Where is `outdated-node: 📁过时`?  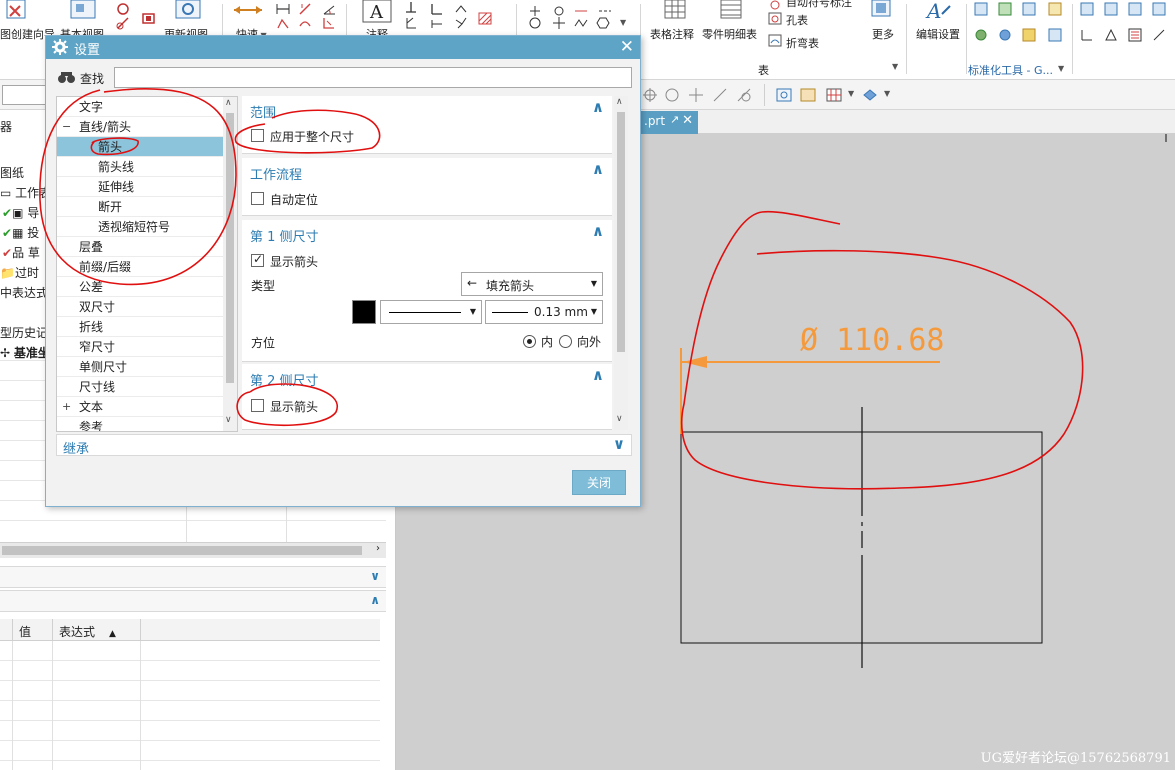
outdated-node: 📁过时 is located at coordinates (19, 272).